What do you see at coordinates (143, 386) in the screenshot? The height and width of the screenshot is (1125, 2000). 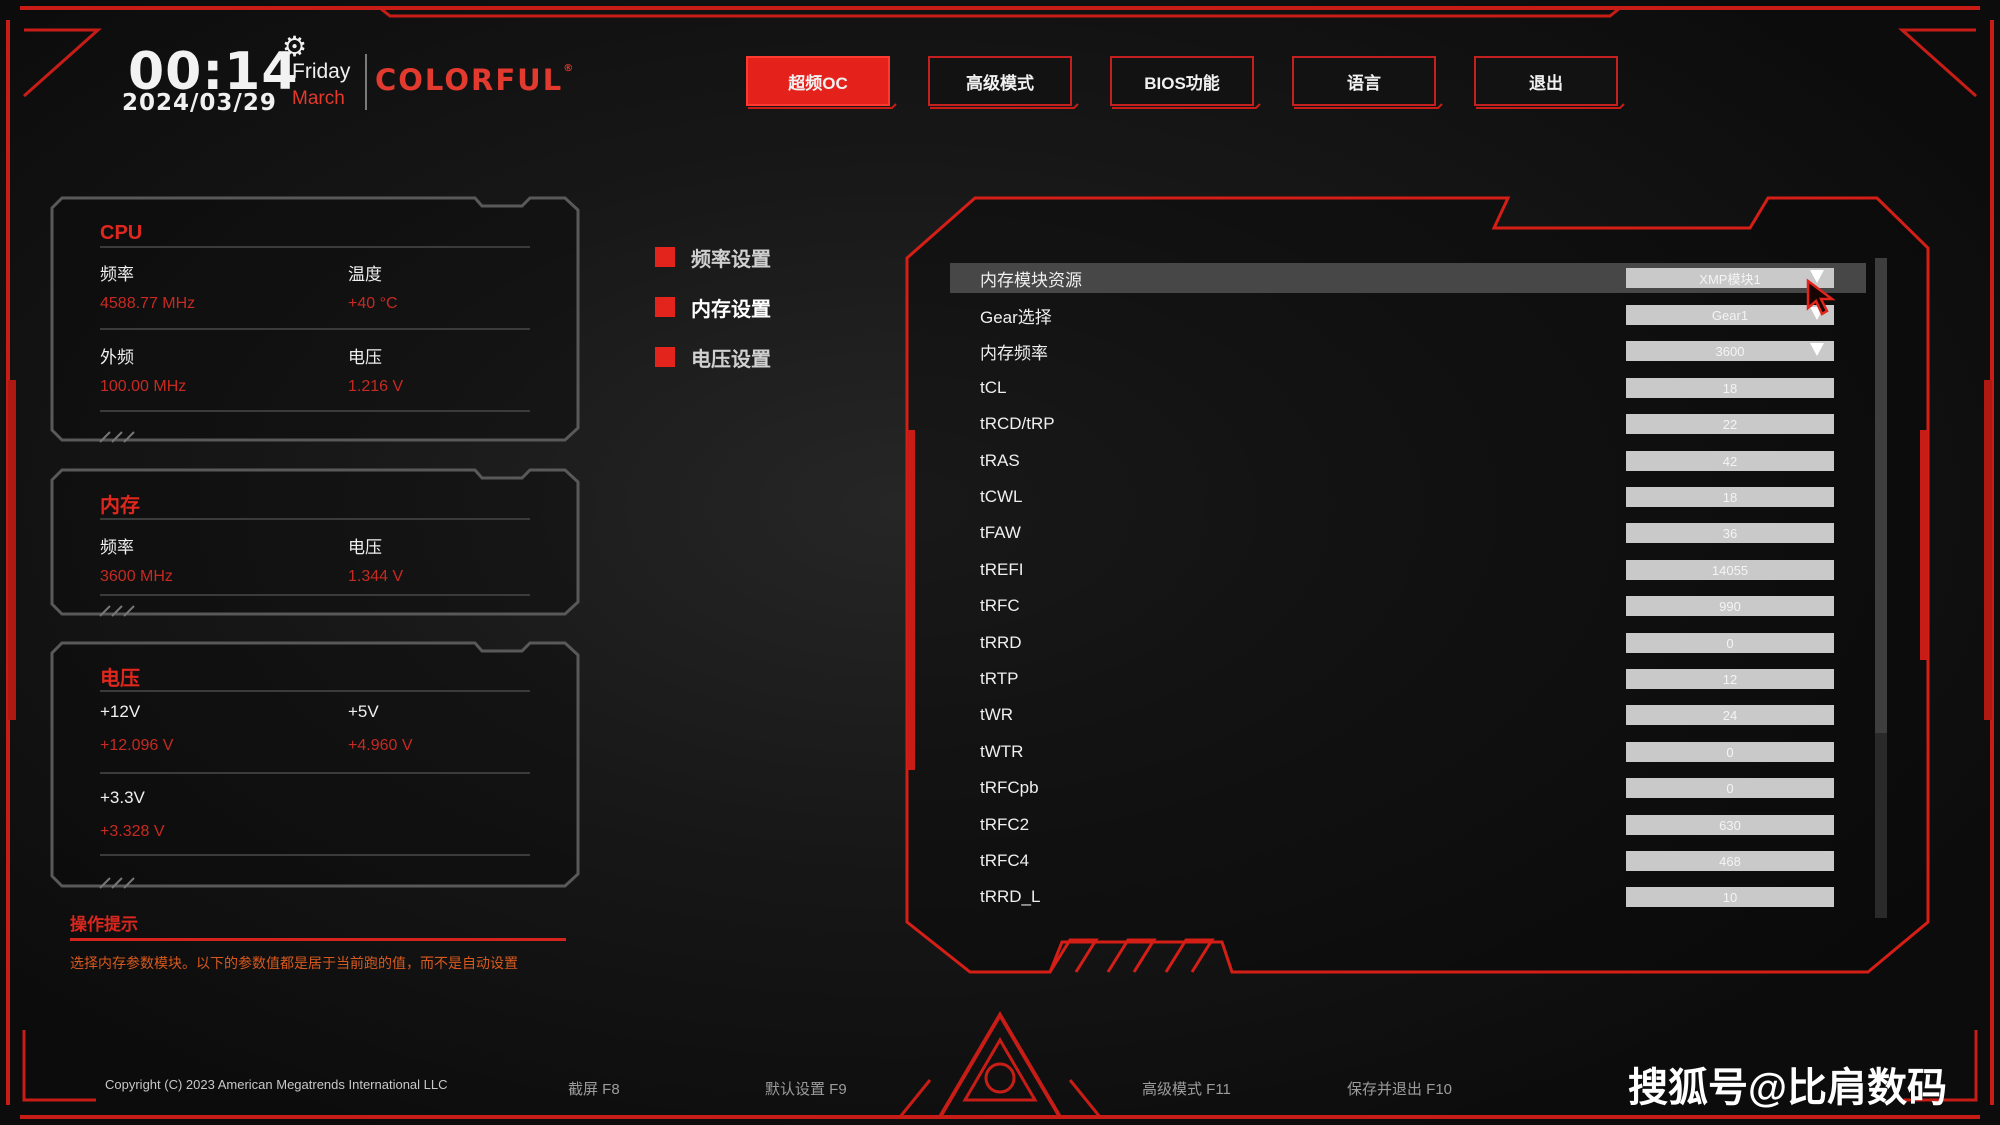 I see `cpu-bclk-value: 100.00 MHz` at bounding box center [143, 386].